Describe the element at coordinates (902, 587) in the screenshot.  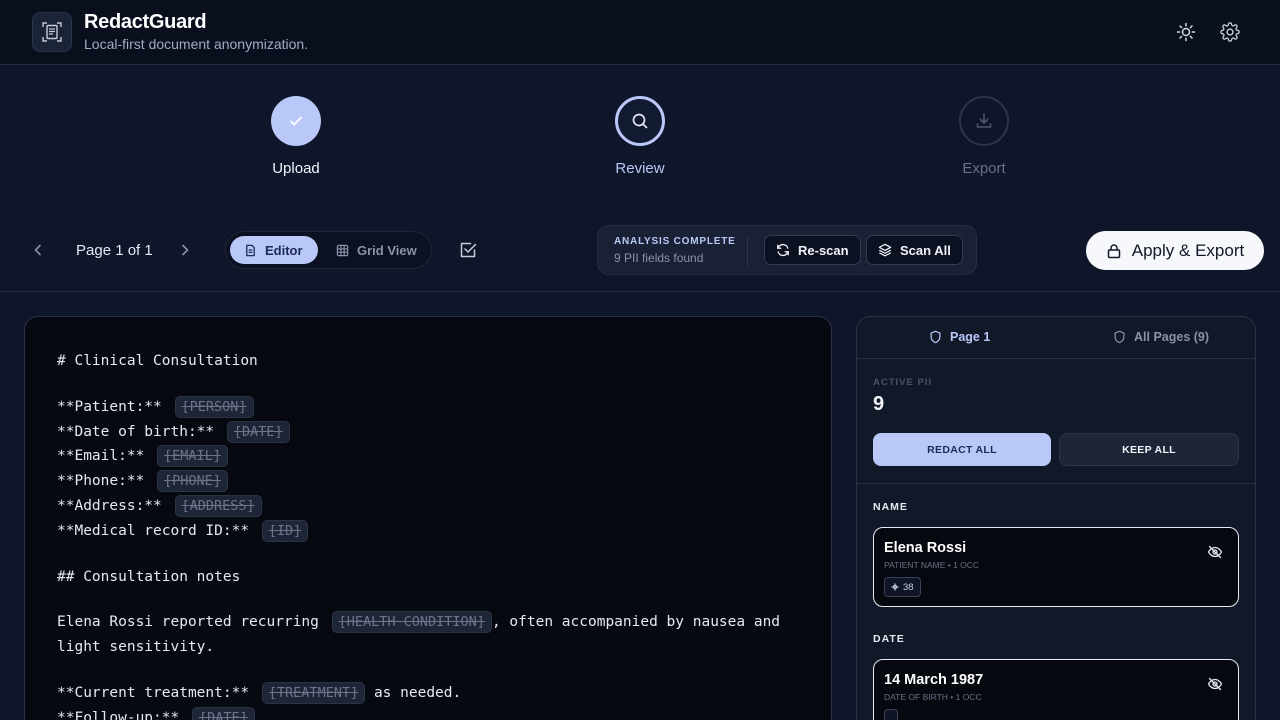
I see `entity-location-badge: 38` at that location.